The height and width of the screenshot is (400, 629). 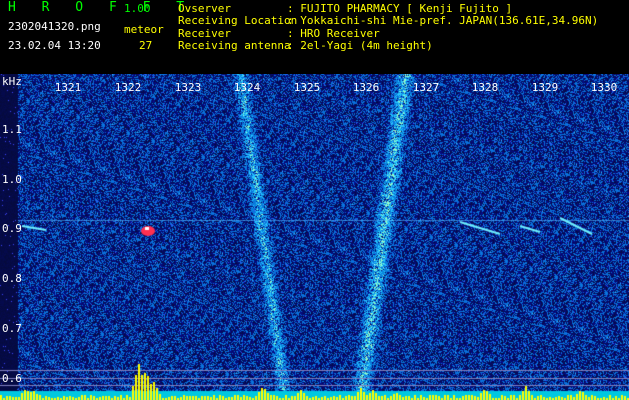 I want to click on app-title: H R O F F T, so click(x=101, y=7).